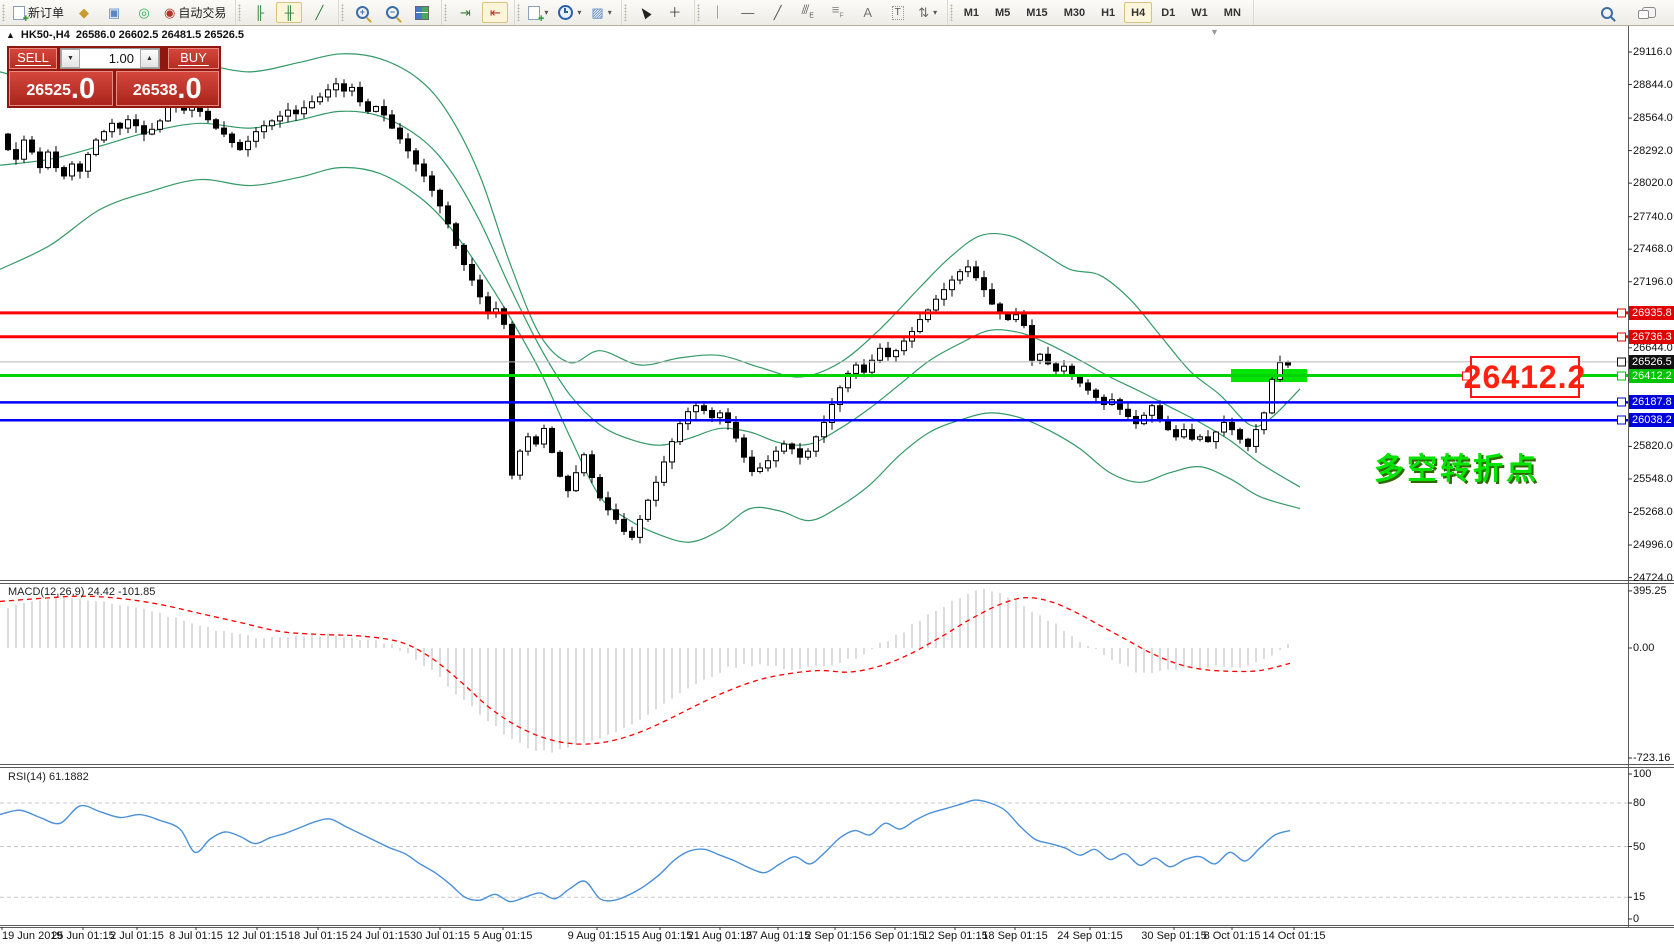 The width and height of the screenshot is (1674, 946). I want to click on rsi-label: RSI(14) 61.1882, so click(48, 777).